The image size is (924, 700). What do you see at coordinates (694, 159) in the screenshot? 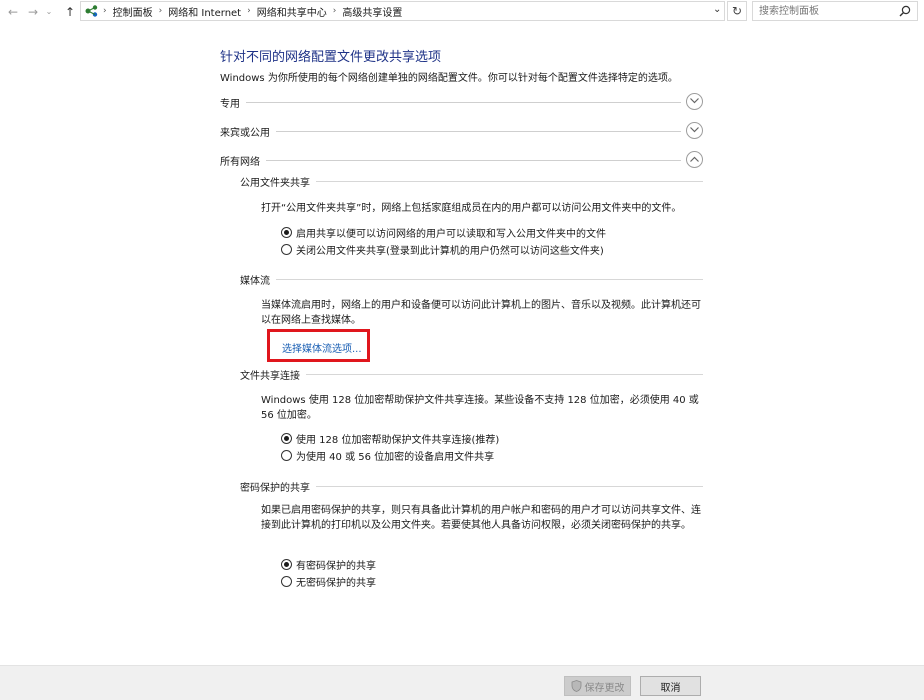
I see `collapse-chevron-icon` at bounding box center [694, 159].